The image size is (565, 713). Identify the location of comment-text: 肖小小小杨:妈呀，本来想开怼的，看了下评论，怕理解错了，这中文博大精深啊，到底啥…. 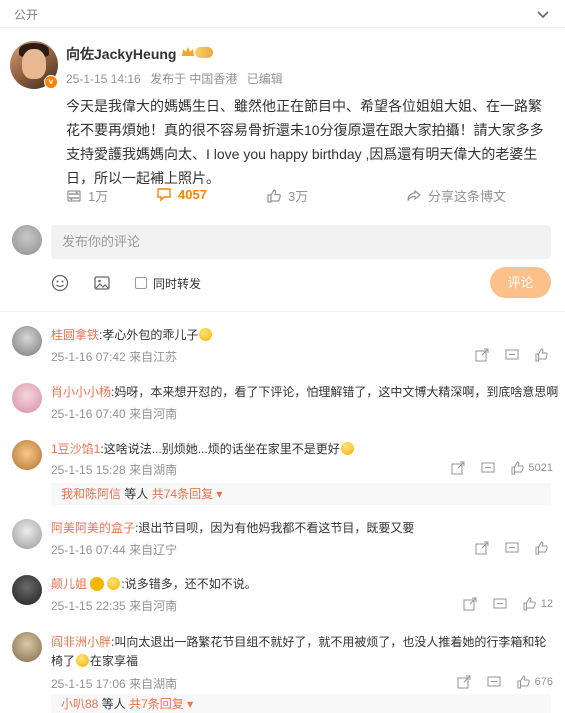
(304, 392).